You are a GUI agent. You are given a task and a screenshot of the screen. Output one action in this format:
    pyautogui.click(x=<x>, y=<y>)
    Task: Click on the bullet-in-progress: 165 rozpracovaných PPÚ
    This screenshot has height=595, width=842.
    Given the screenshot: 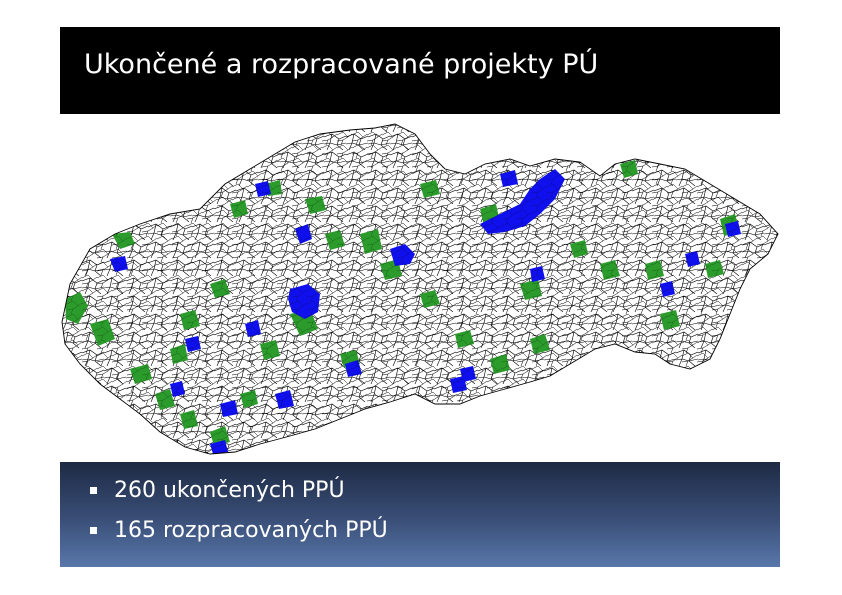 What is the action you would take?
    pyautogui.click(x=239, y=530)
    